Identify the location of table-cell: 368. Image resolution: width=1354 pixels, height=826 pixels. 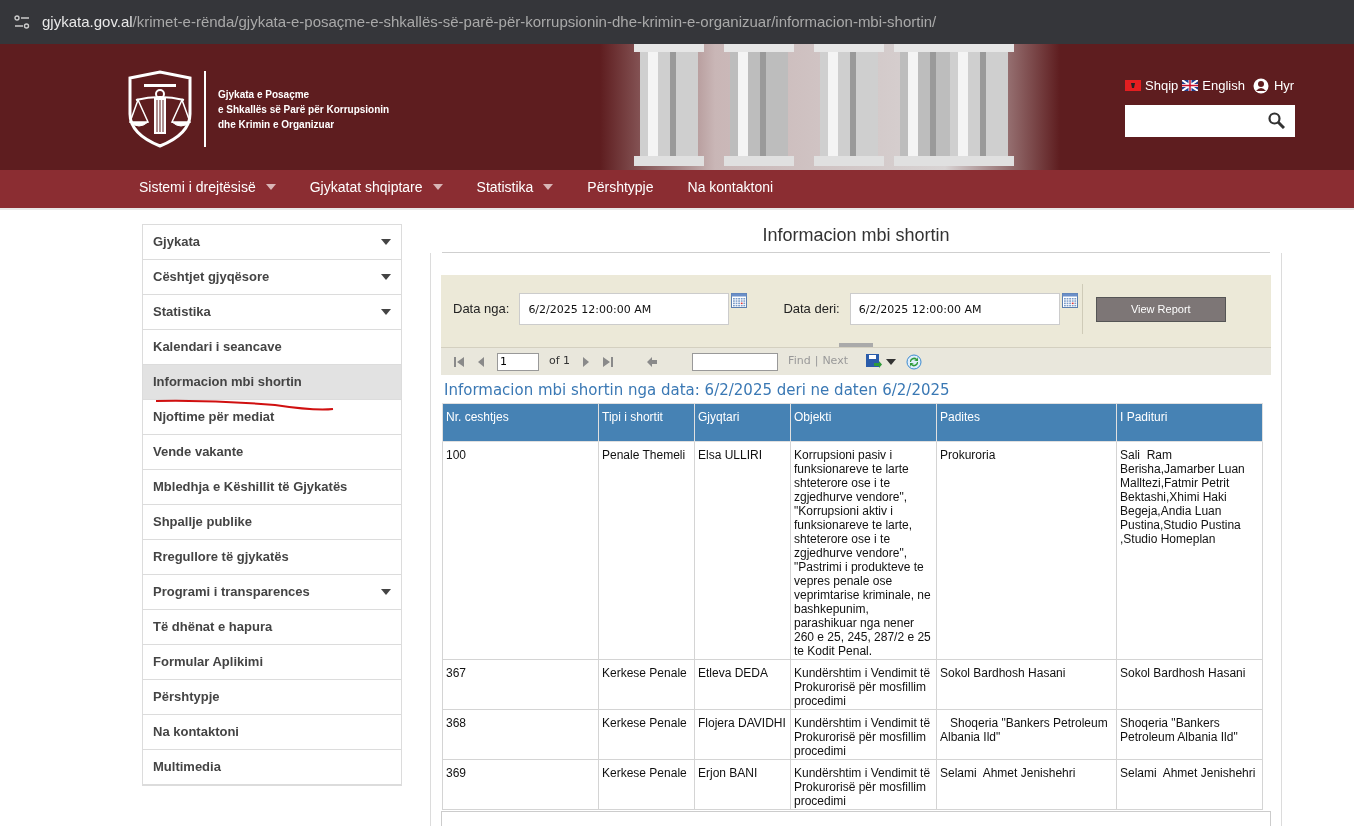
(520, 734).